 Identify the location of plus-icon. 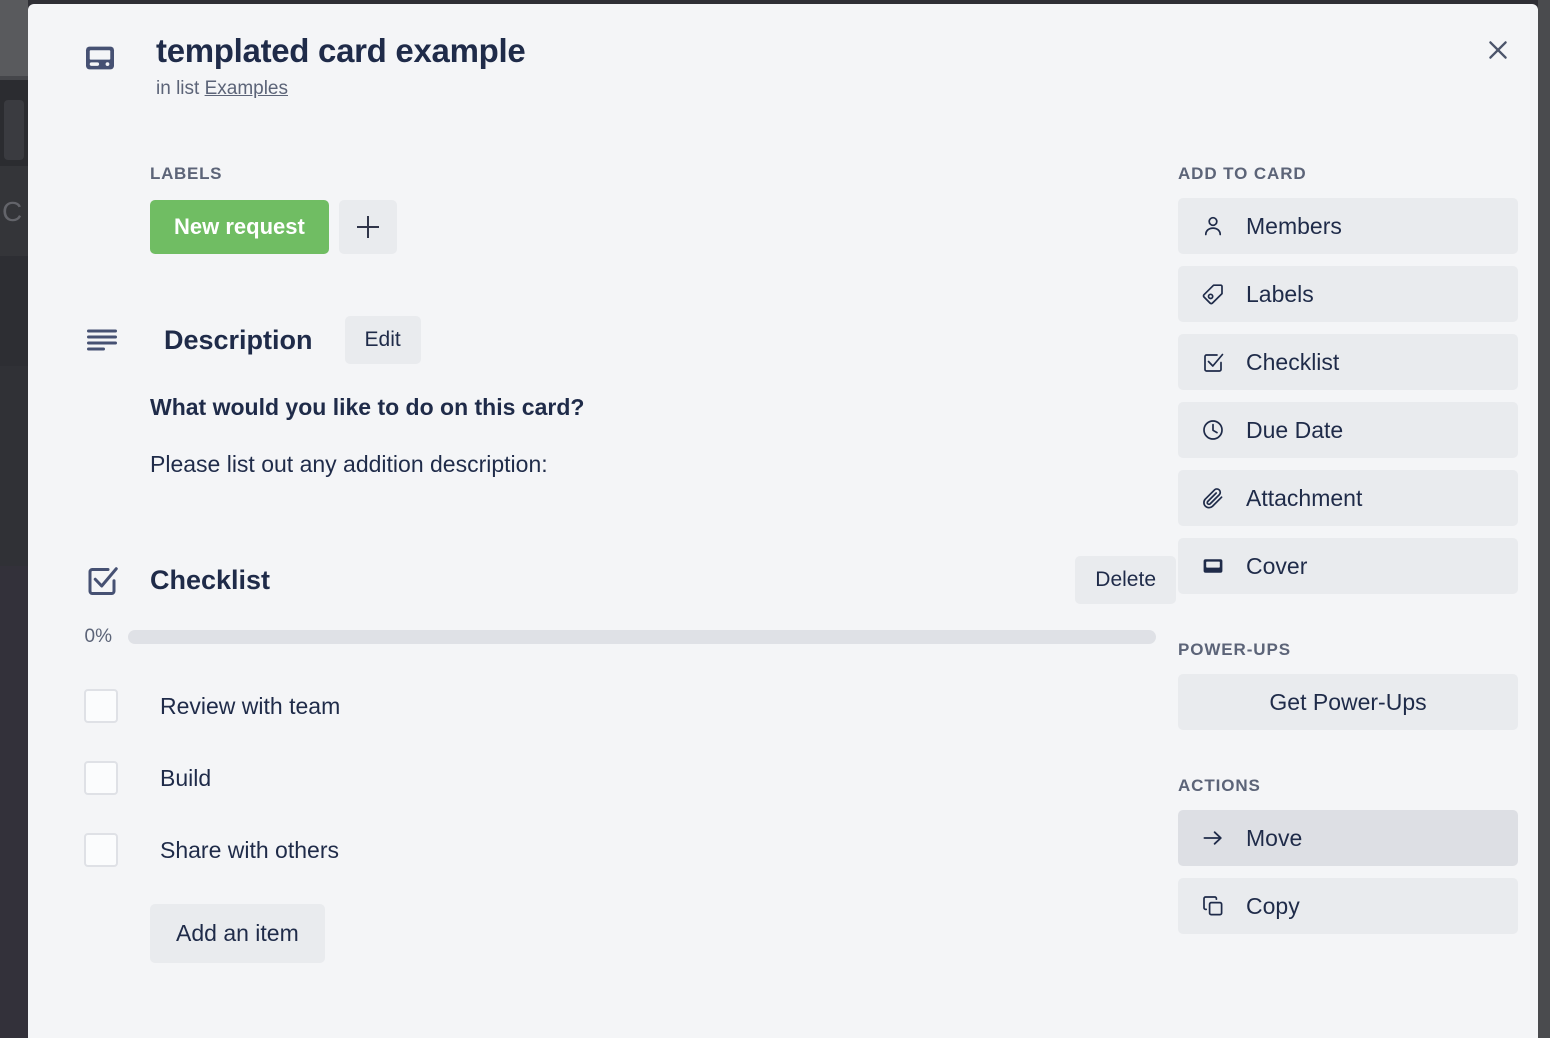
(367, 227).